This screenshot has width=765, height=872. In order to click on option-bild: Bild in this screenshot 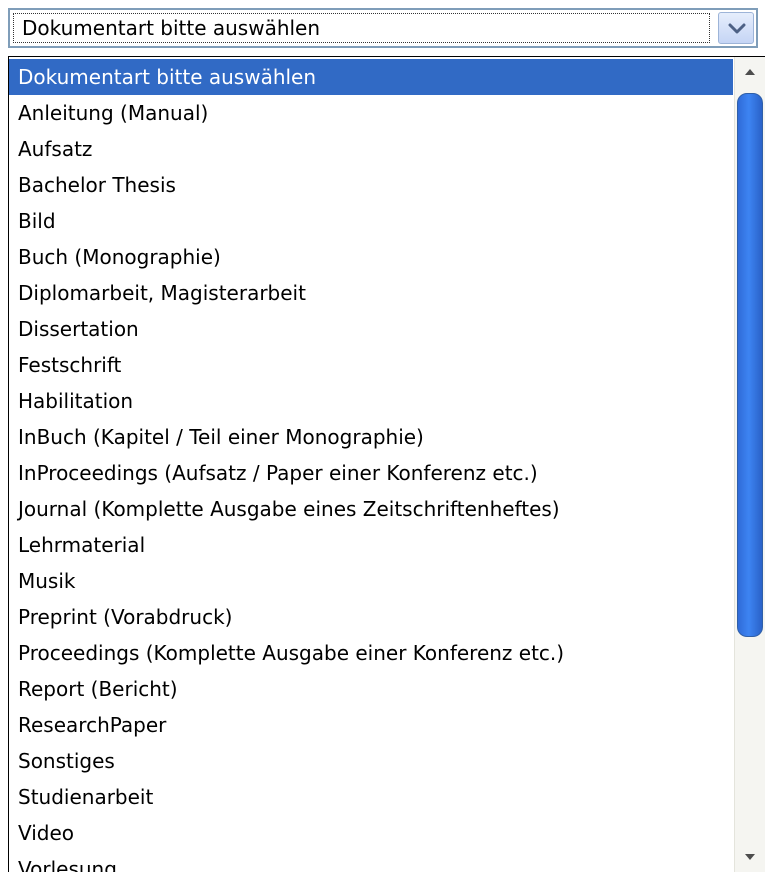, I will do `click(371, 221)`.